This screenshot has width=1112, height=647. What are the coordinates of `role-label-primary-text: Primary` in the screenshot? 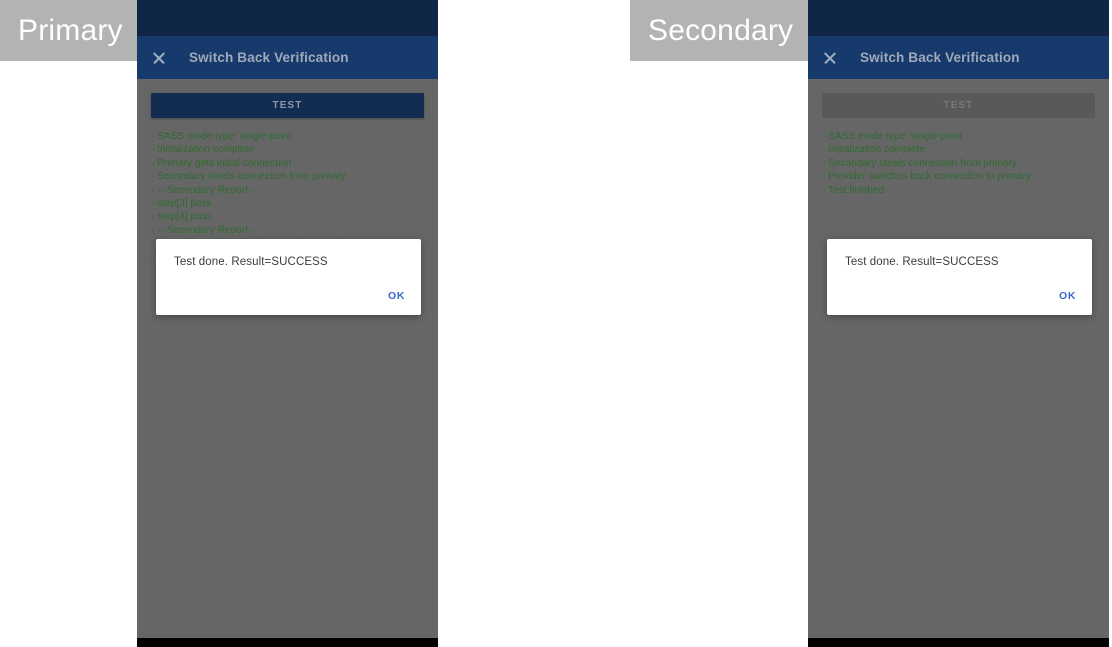 It's located at (70, 30).